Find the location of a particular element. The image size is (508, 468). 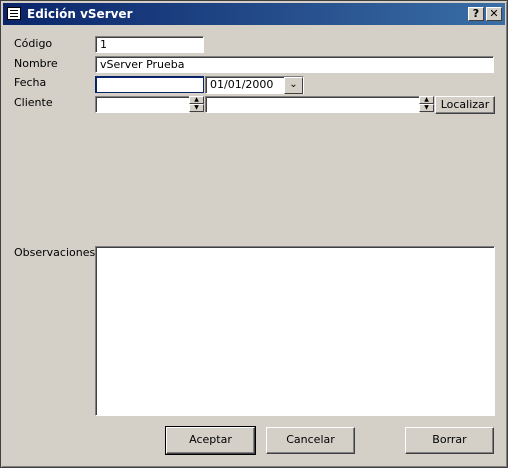

cliente-name-spinner: ▲ ▼ is located at coordinates (426, 104).